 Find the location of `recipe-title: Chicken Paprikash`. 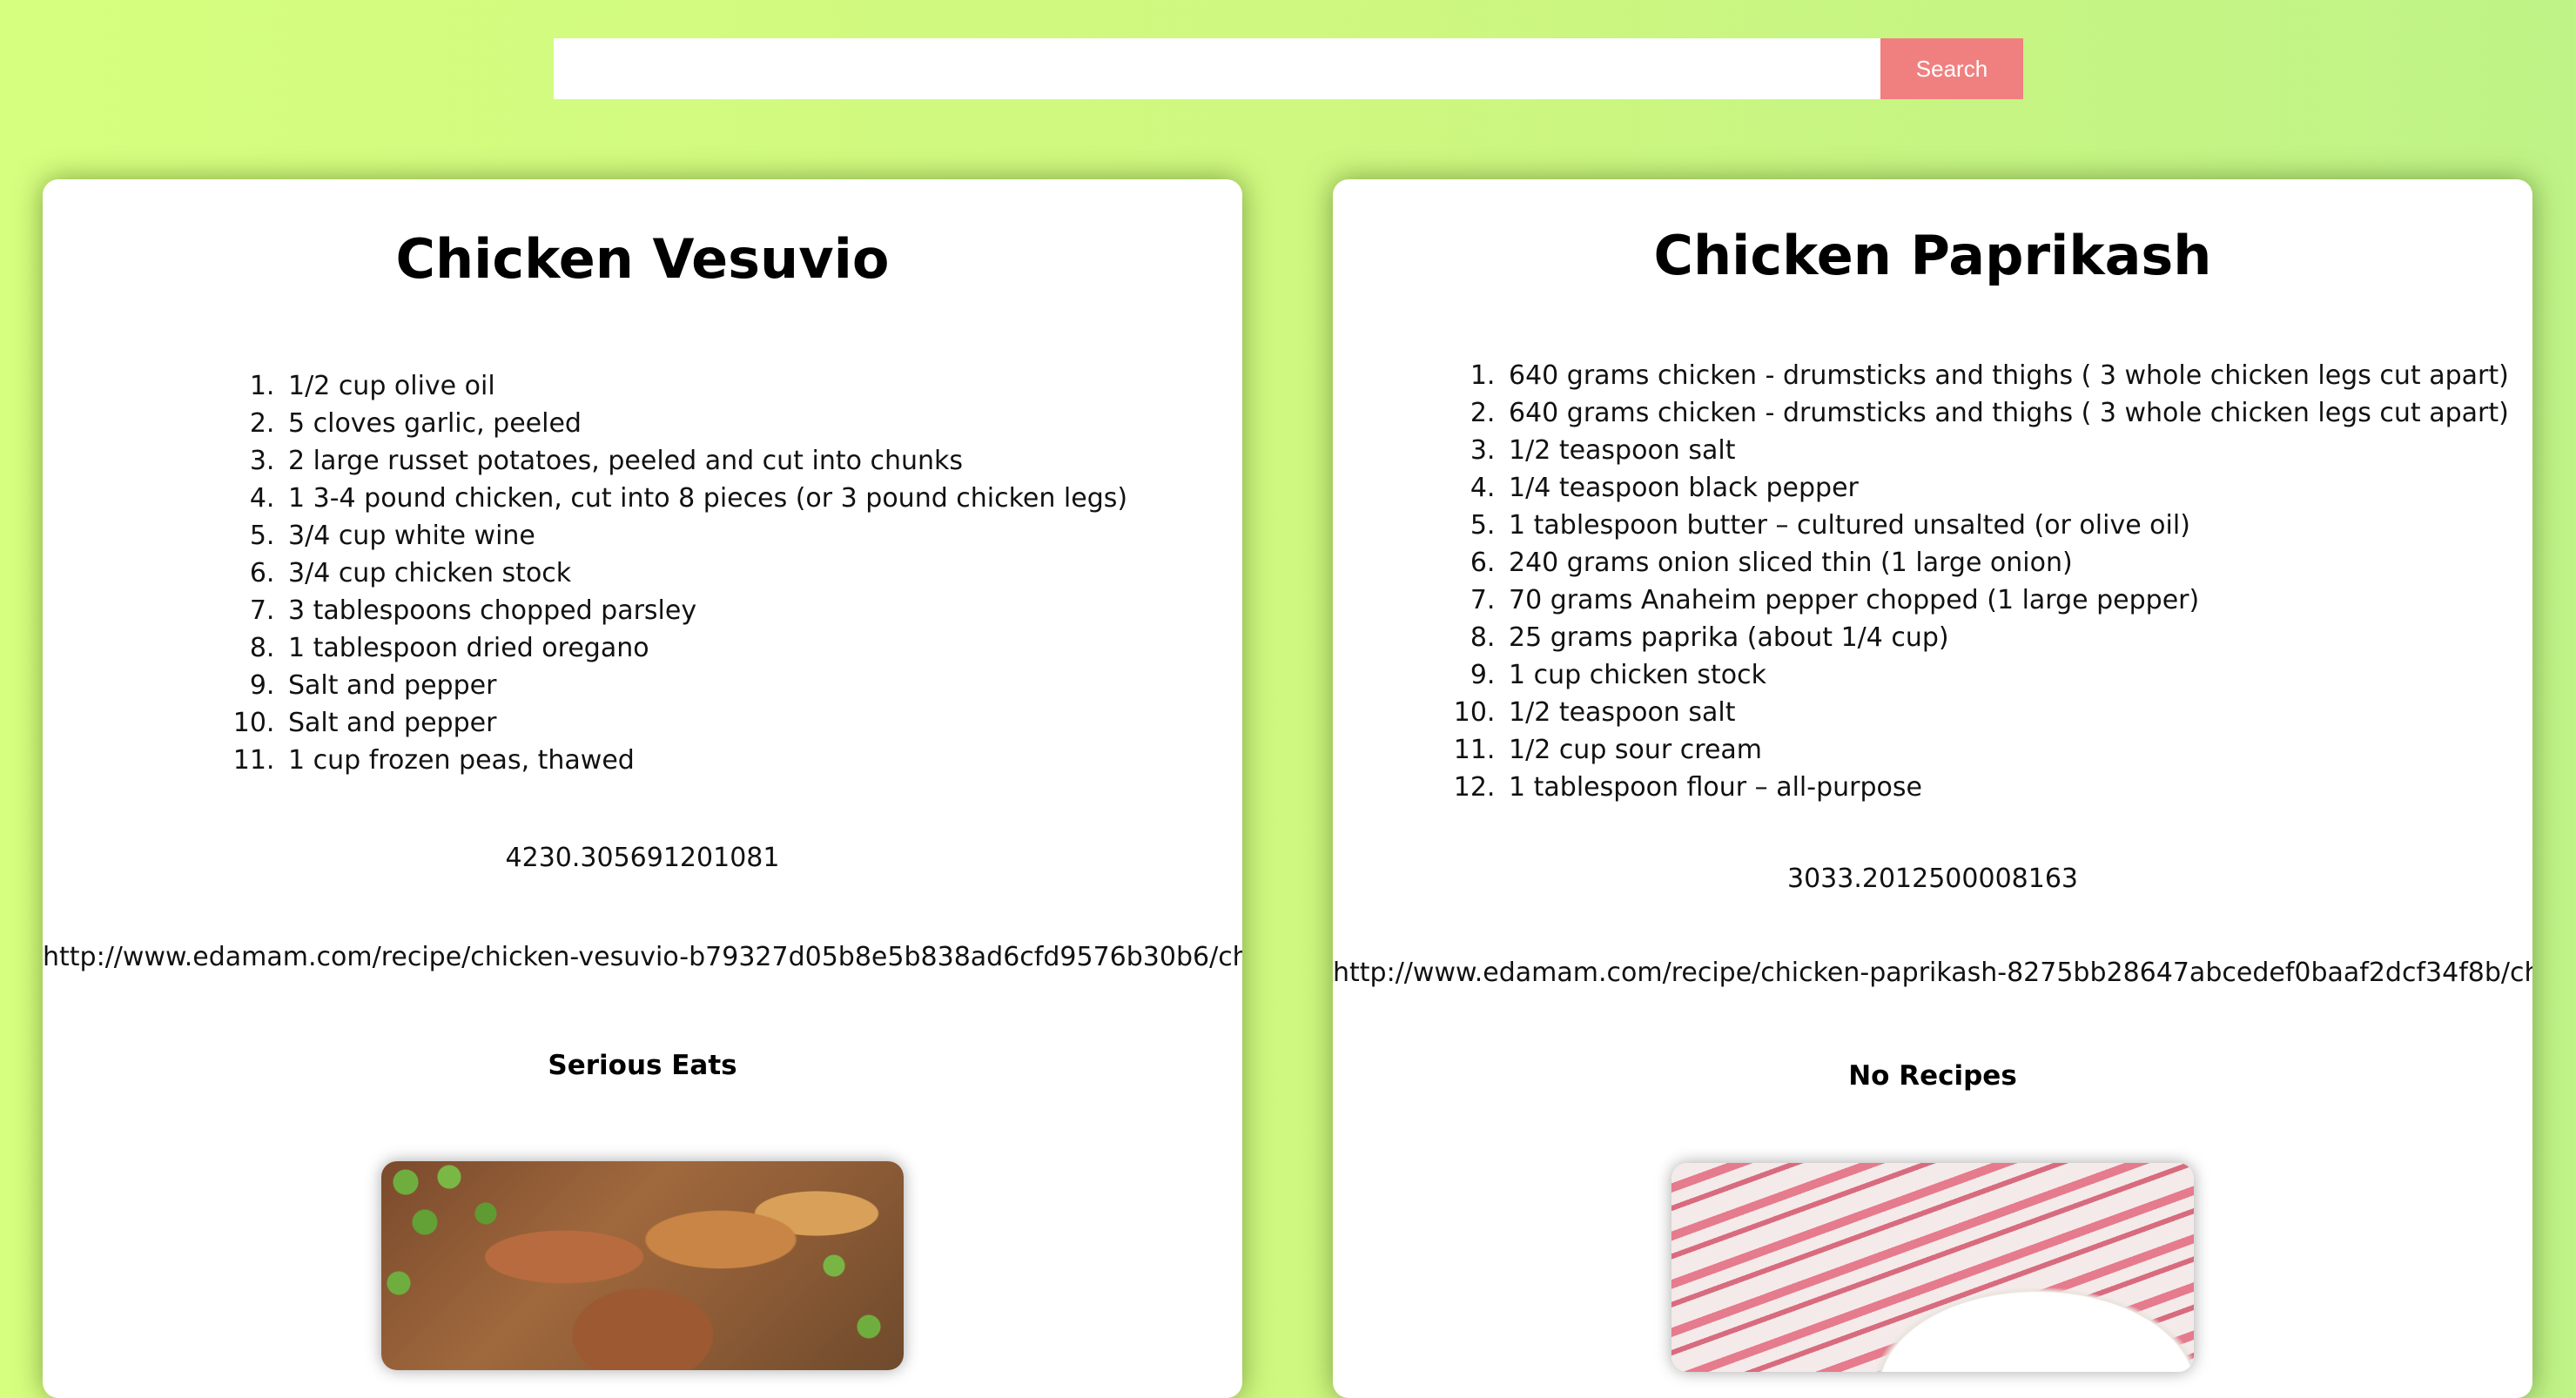

recipe-title: Chicken Paprikash is located at coordinates (1932, 255).